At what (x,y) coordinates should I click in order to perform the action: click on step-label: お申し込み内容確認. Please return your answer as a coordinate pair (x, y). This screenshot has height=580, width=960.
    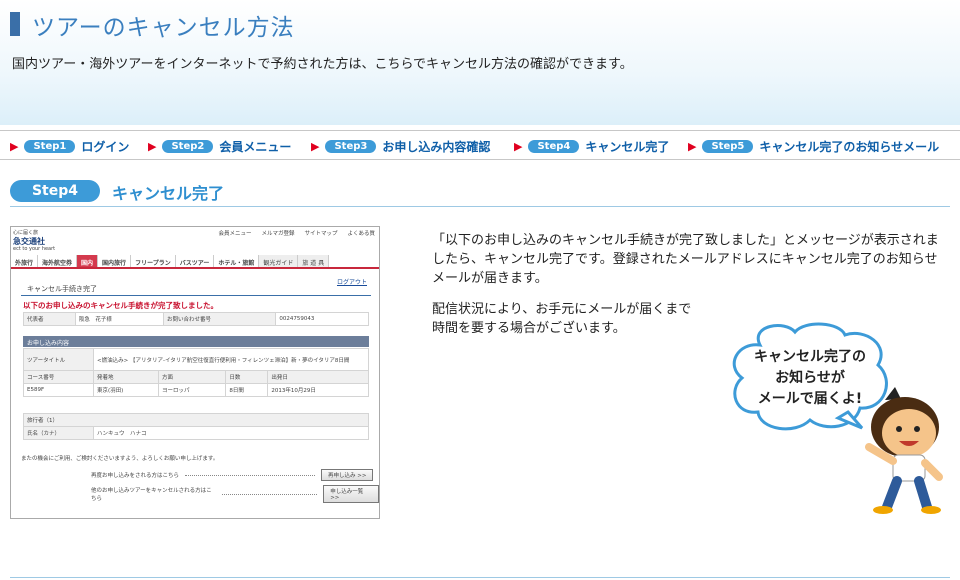
    Looking at the image, I should click on (436, 146).